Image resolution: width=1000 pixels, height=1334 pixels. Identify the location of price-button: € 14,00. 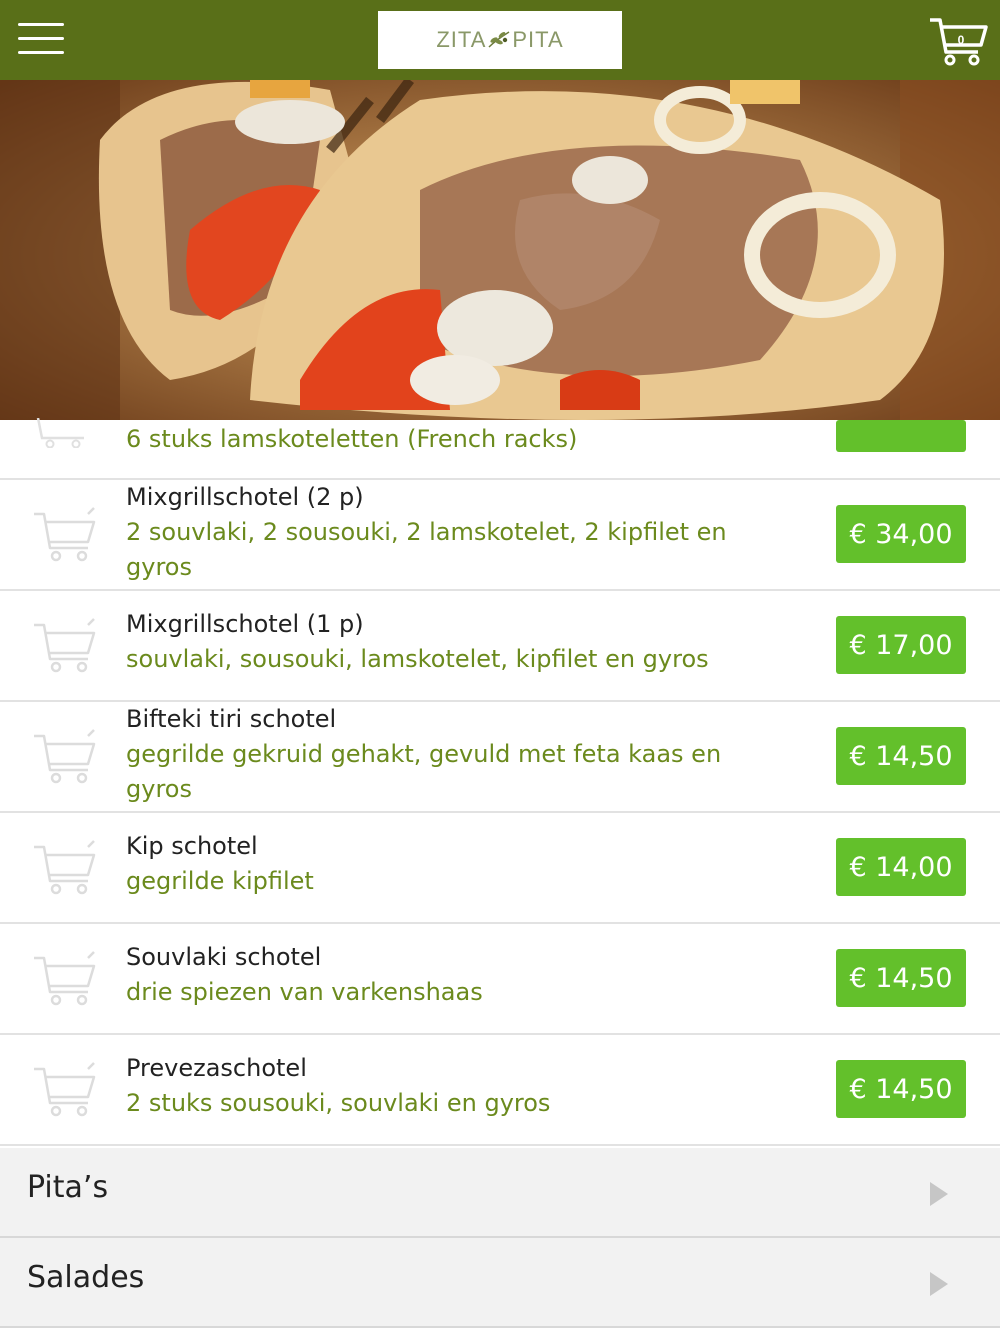
(901, 867).